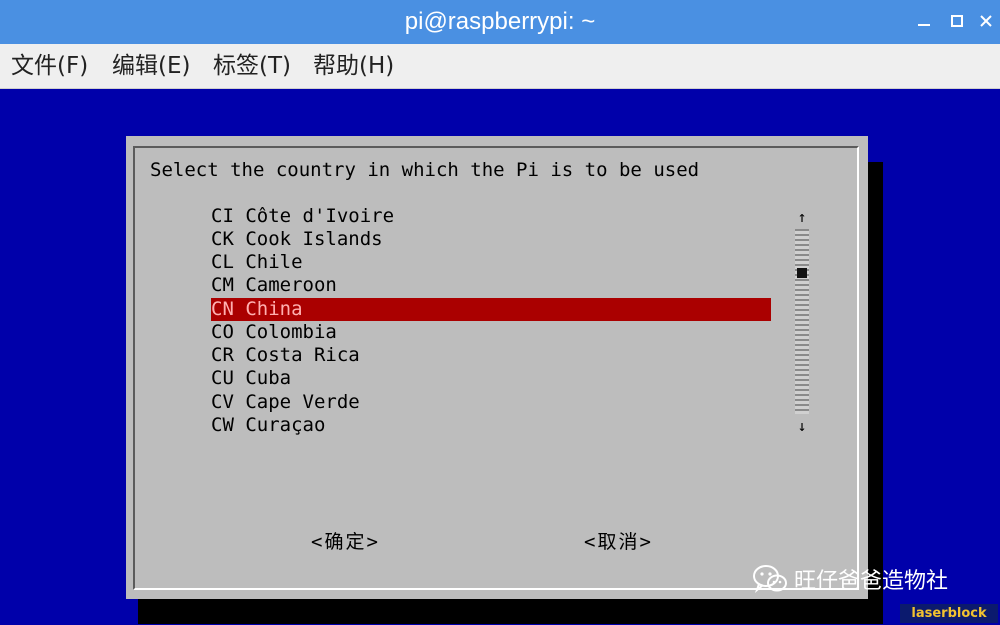 The image size is (1000, 625). Describe the element at coordinates (770, 579) in the screenshot. I see `wechat-icon` at that location.